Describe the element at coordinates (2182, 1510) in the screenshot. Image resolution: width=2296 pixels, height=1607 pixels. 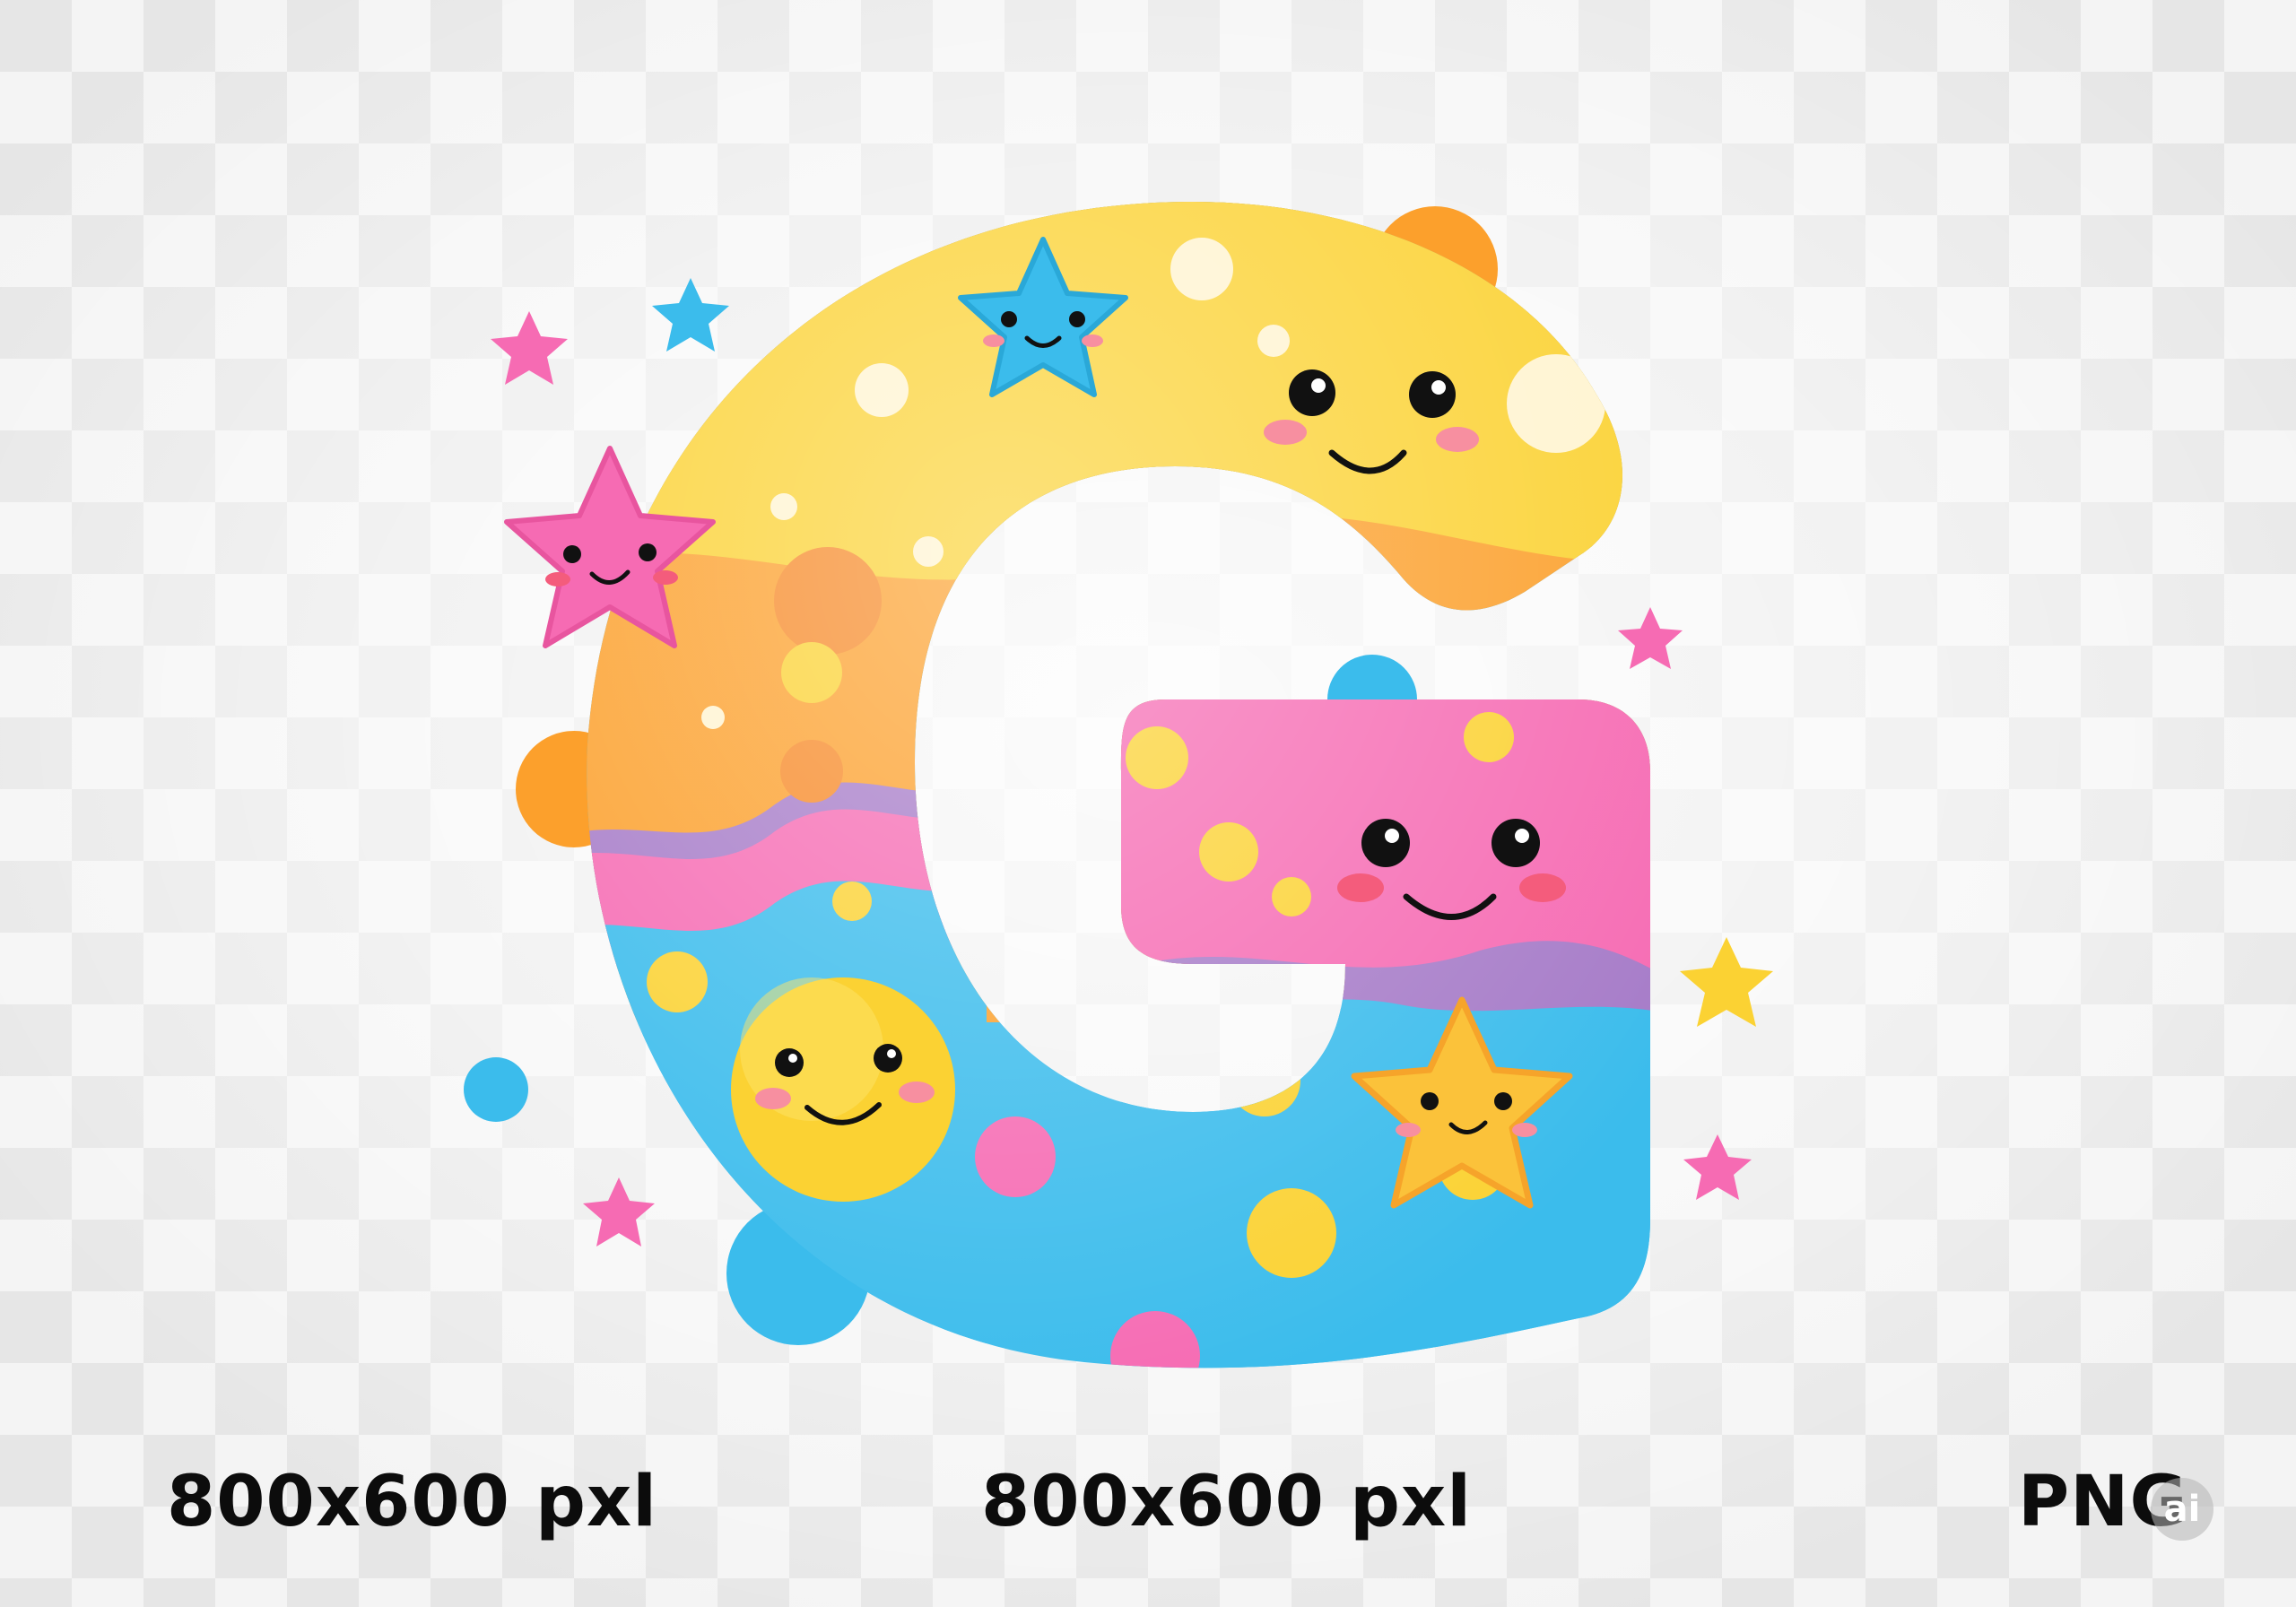
I see `watermark-badge: ai` at that location.